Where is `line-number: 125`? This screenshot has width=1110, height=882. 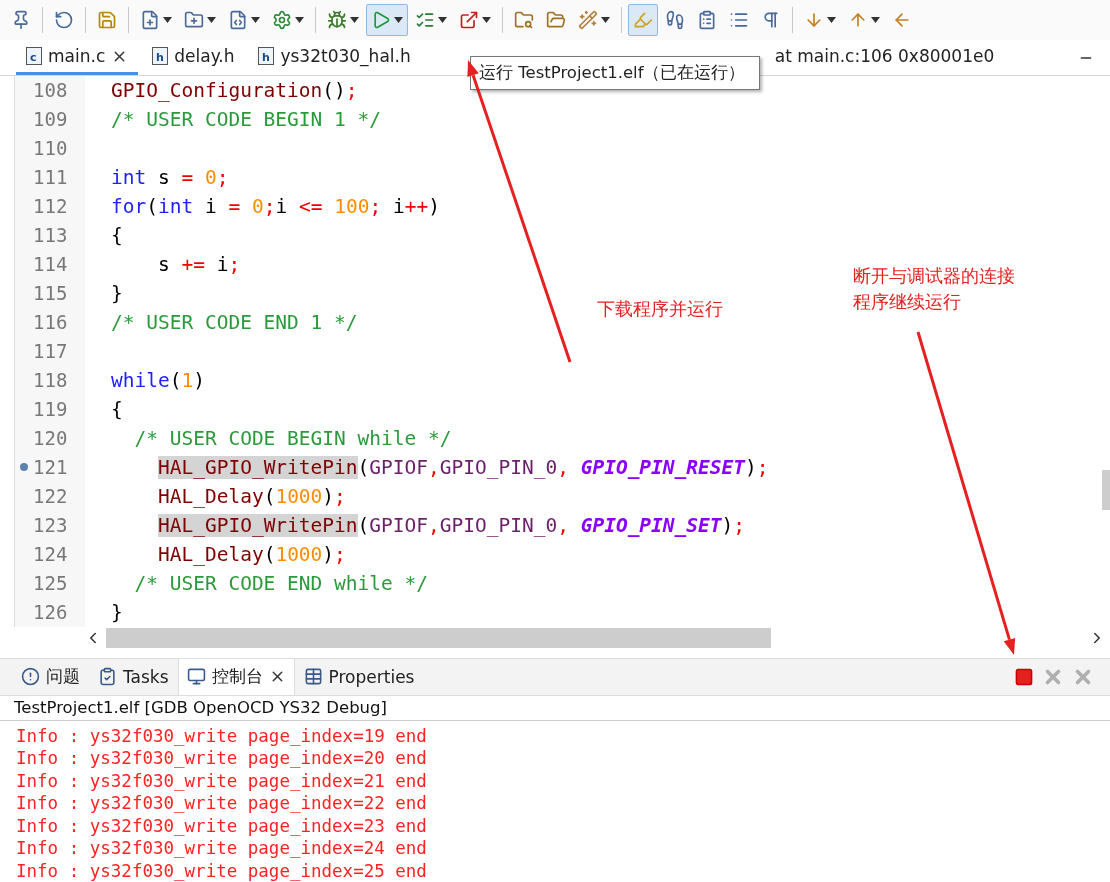
line-number: 125 is located at coordinates (50, 584).